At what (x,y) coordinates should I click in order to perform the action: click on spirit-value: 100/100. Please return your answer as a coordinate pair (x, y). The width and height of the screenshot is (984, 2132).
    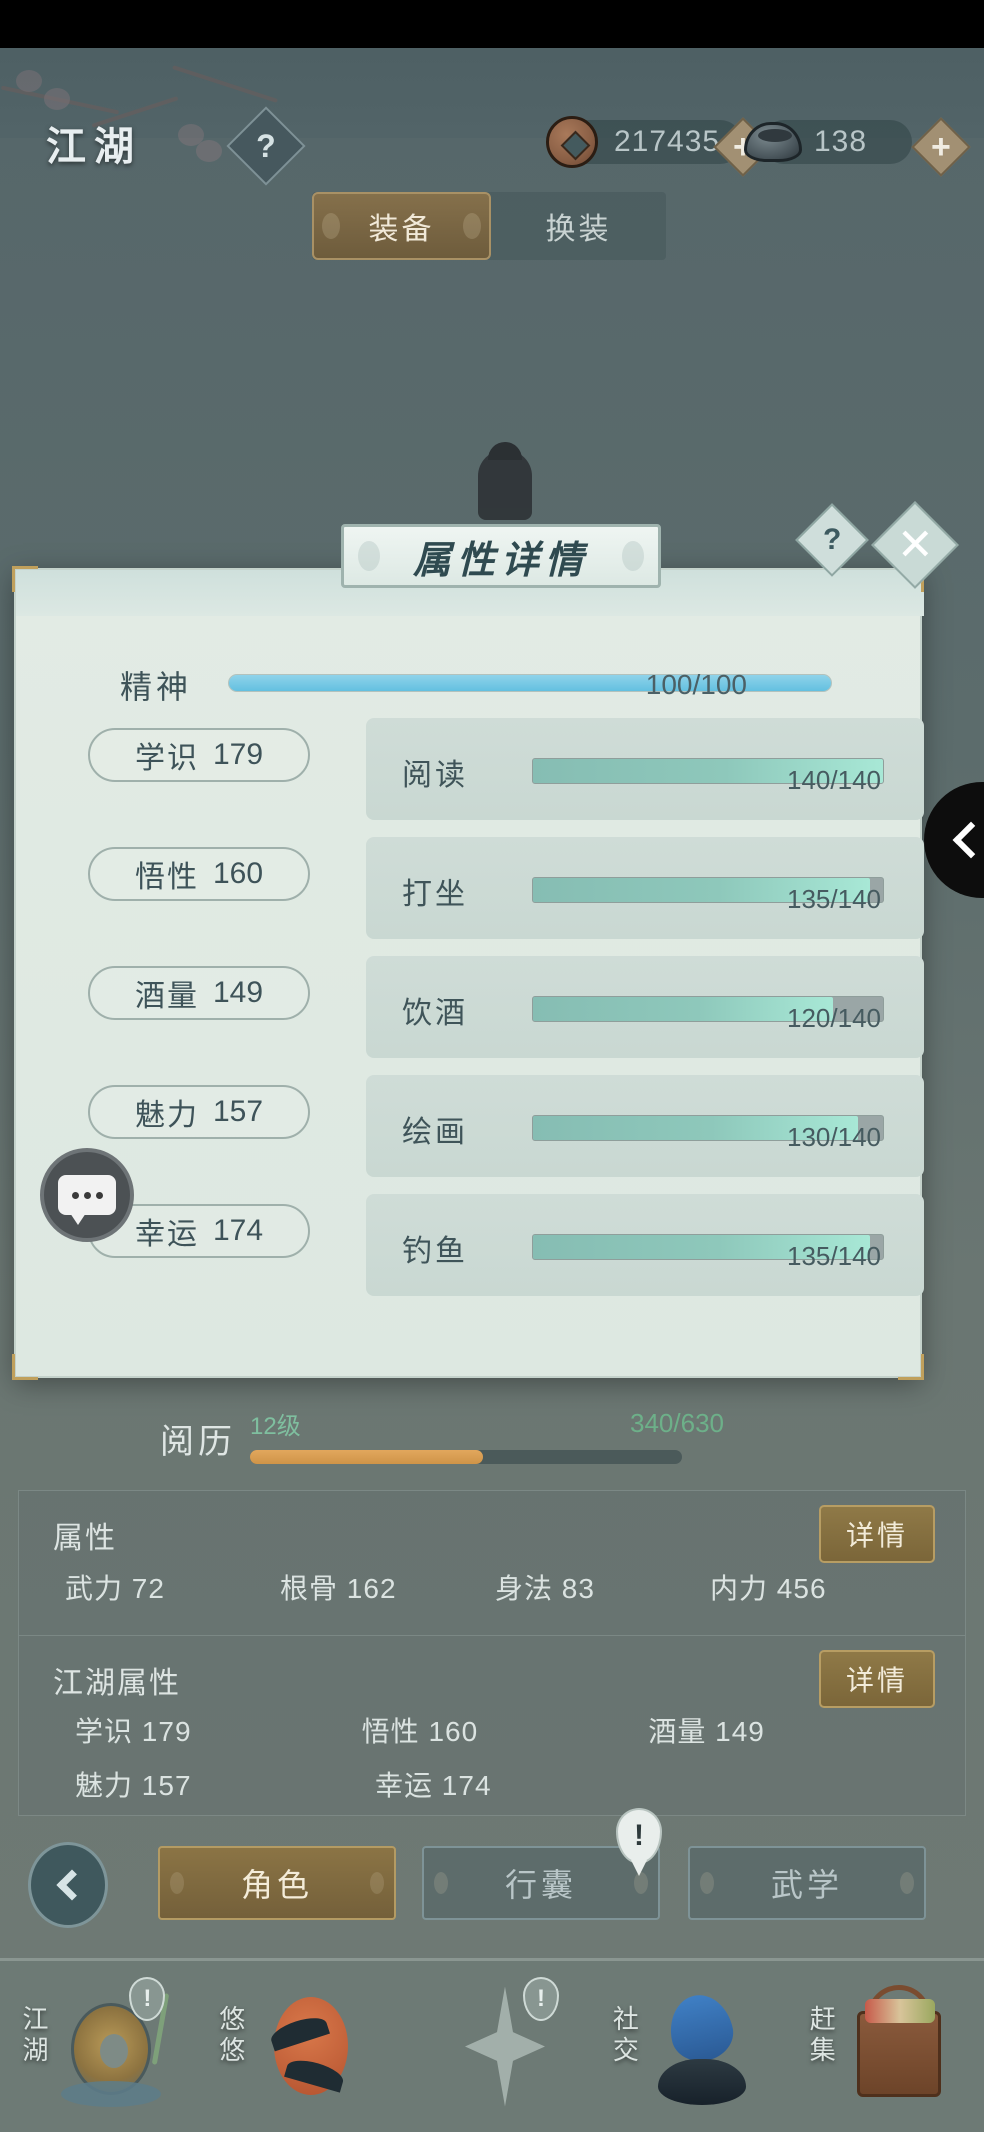
    Looking at the image, I should click on (696, 684).